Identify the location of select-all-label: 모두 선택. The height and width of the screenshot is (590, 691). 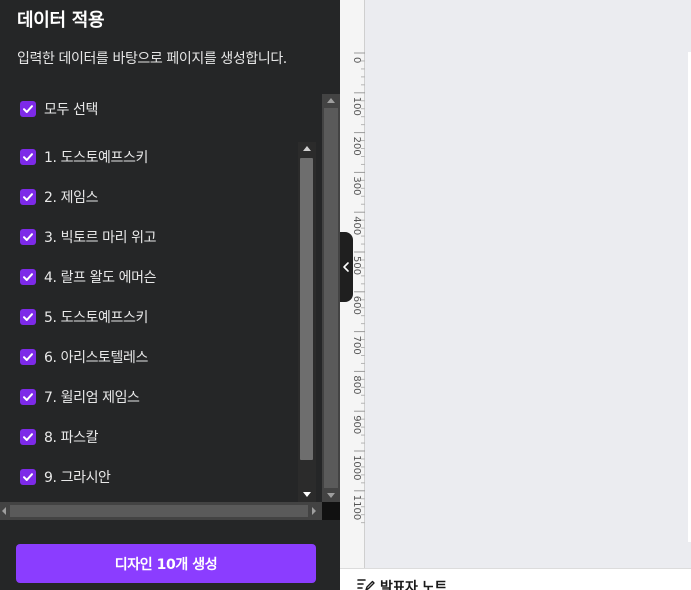
(71, 109).